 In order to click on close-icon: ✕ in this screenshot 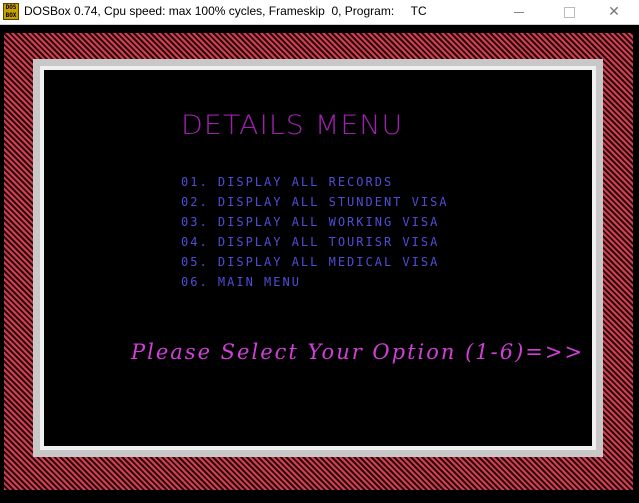, I will do `click(614, 12)`.